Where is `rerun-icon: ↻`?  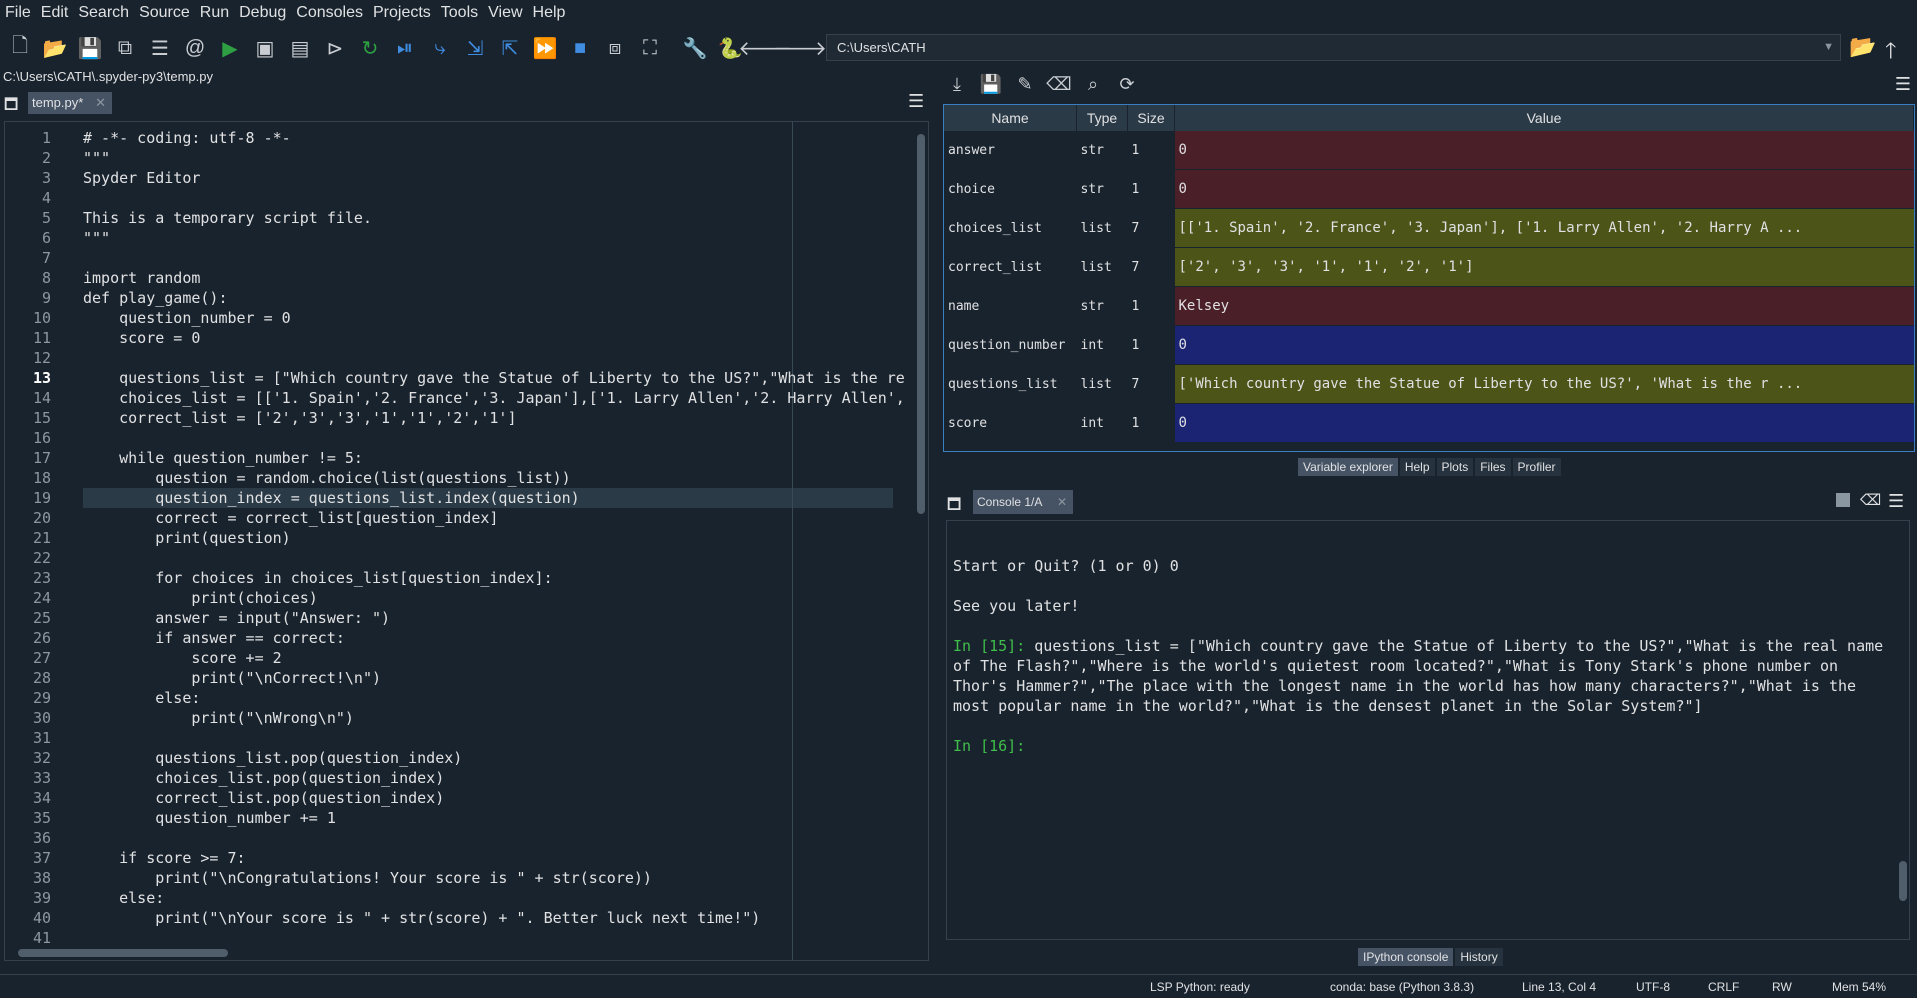
rerun-icon: ↻ is located at coordinates (370, 48).